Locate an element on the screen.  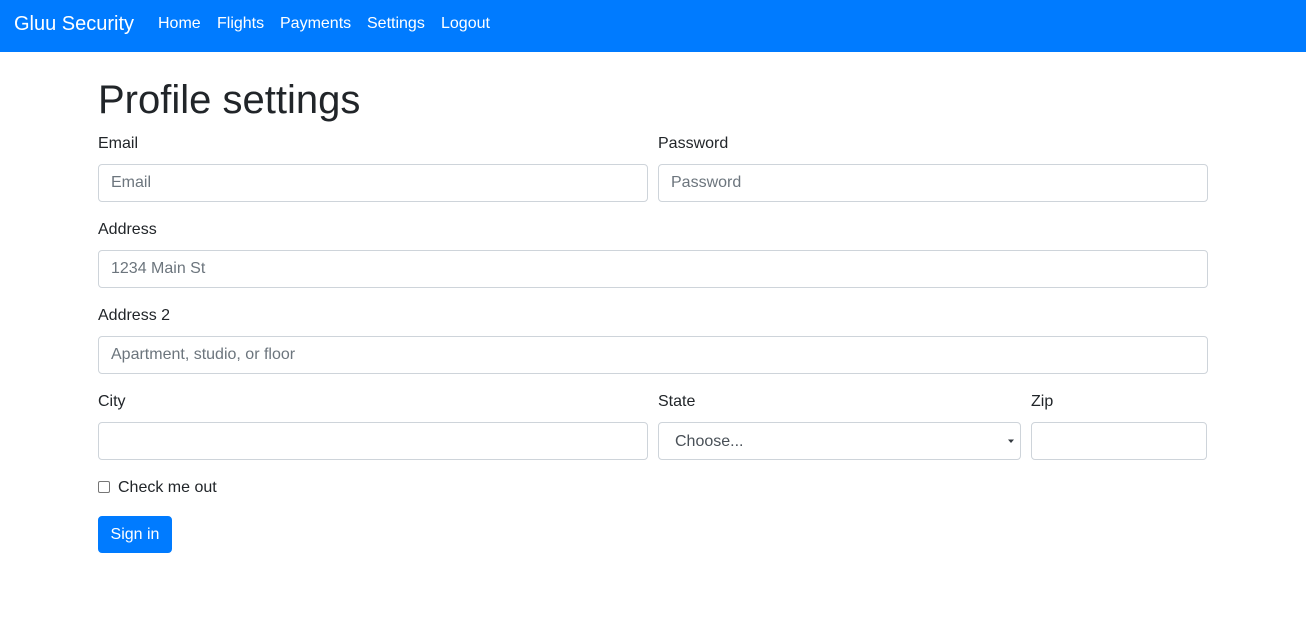
address-input is located at coordinates (653, 269).